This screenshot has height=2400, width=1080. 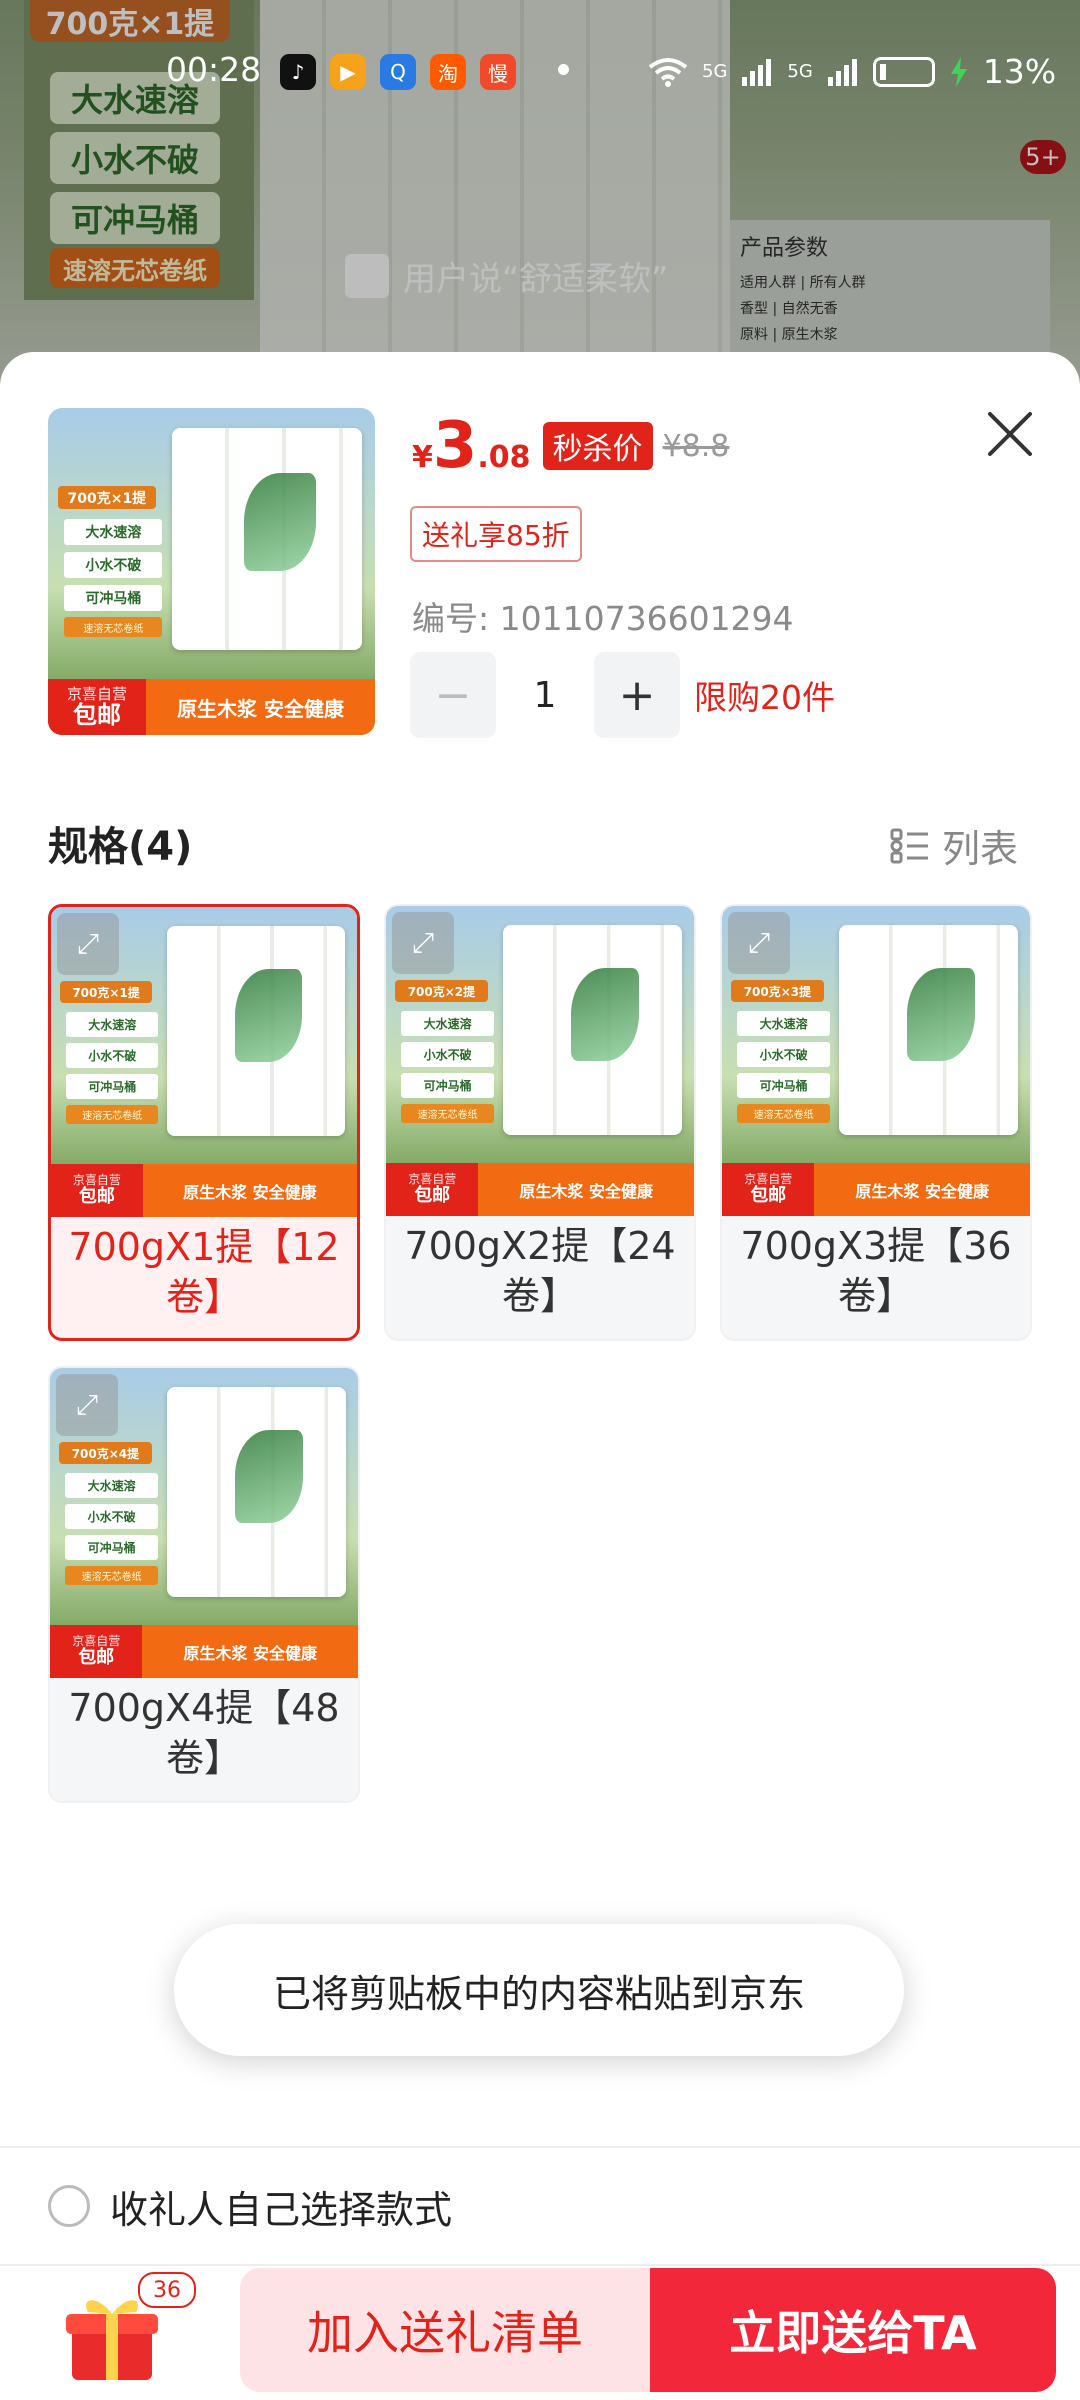 I want to click on quantity-stepper: − 1 + 限购20件, so click(x=622, y=695).